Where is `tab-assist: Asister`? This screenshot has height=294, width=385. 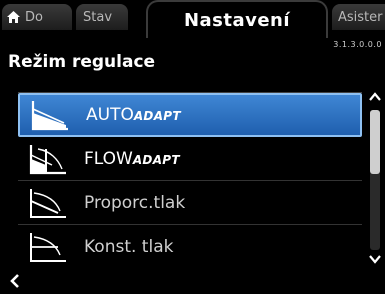
tab-assist: Asister is located at coordinates (358, 17).